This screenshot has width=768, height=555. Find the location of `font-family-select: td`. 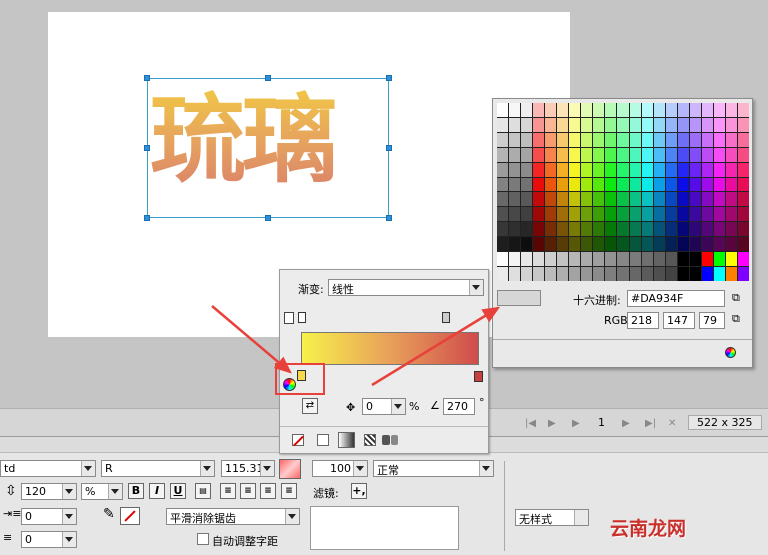

font-family-select: td is located at coordinates (48, 468).